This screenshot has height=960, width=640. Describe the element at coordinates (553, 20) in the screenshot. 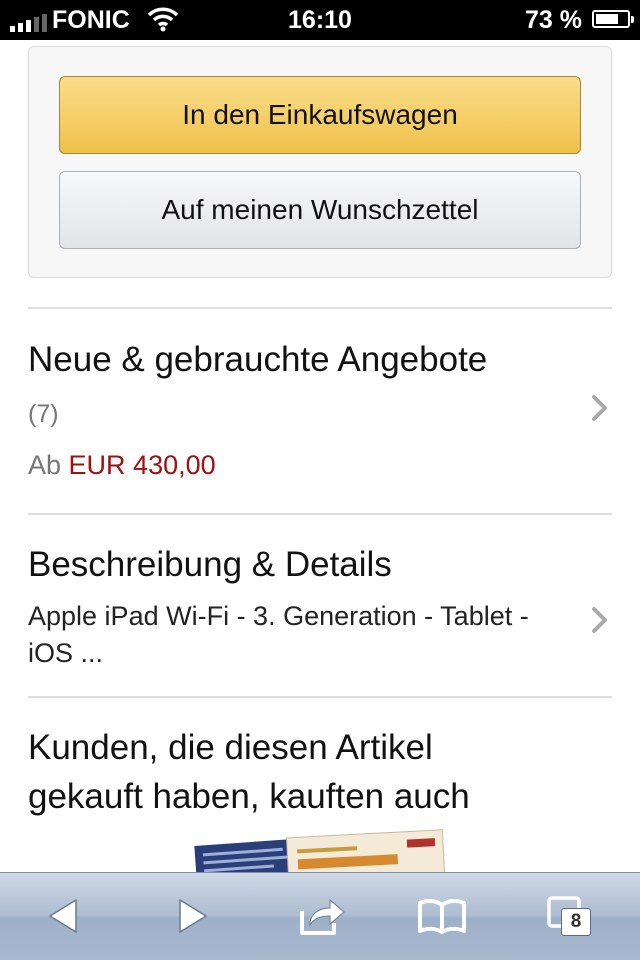

I see `battery-percentage: 73 %` at that location.